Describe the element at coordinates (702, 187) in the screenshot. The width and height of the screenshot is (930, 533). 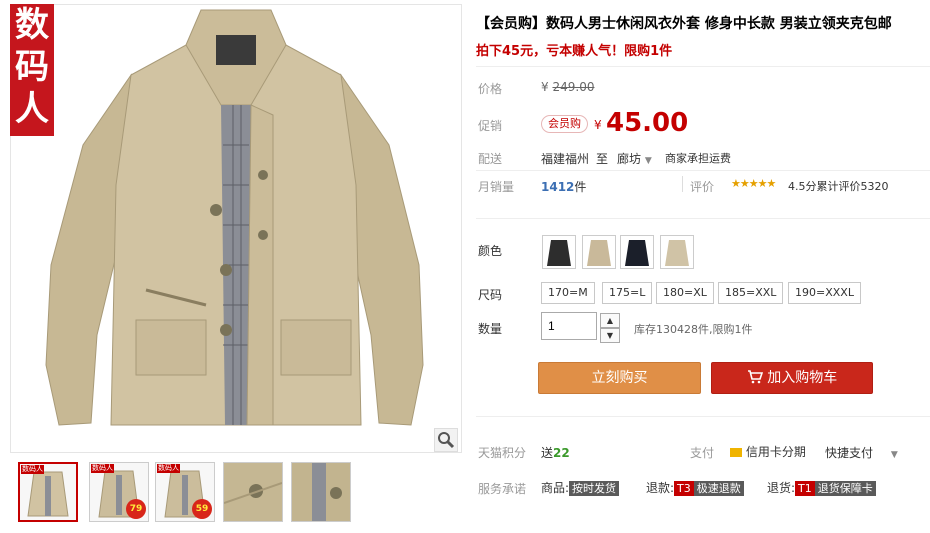
I see `rating-label: 评价` at that location.